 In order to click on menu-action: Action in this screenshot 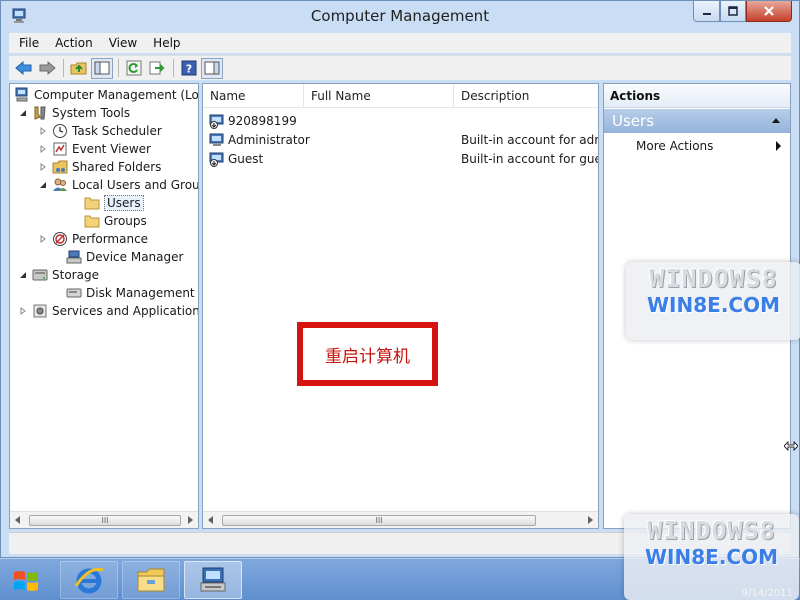, I will do `click(74, 43)`.